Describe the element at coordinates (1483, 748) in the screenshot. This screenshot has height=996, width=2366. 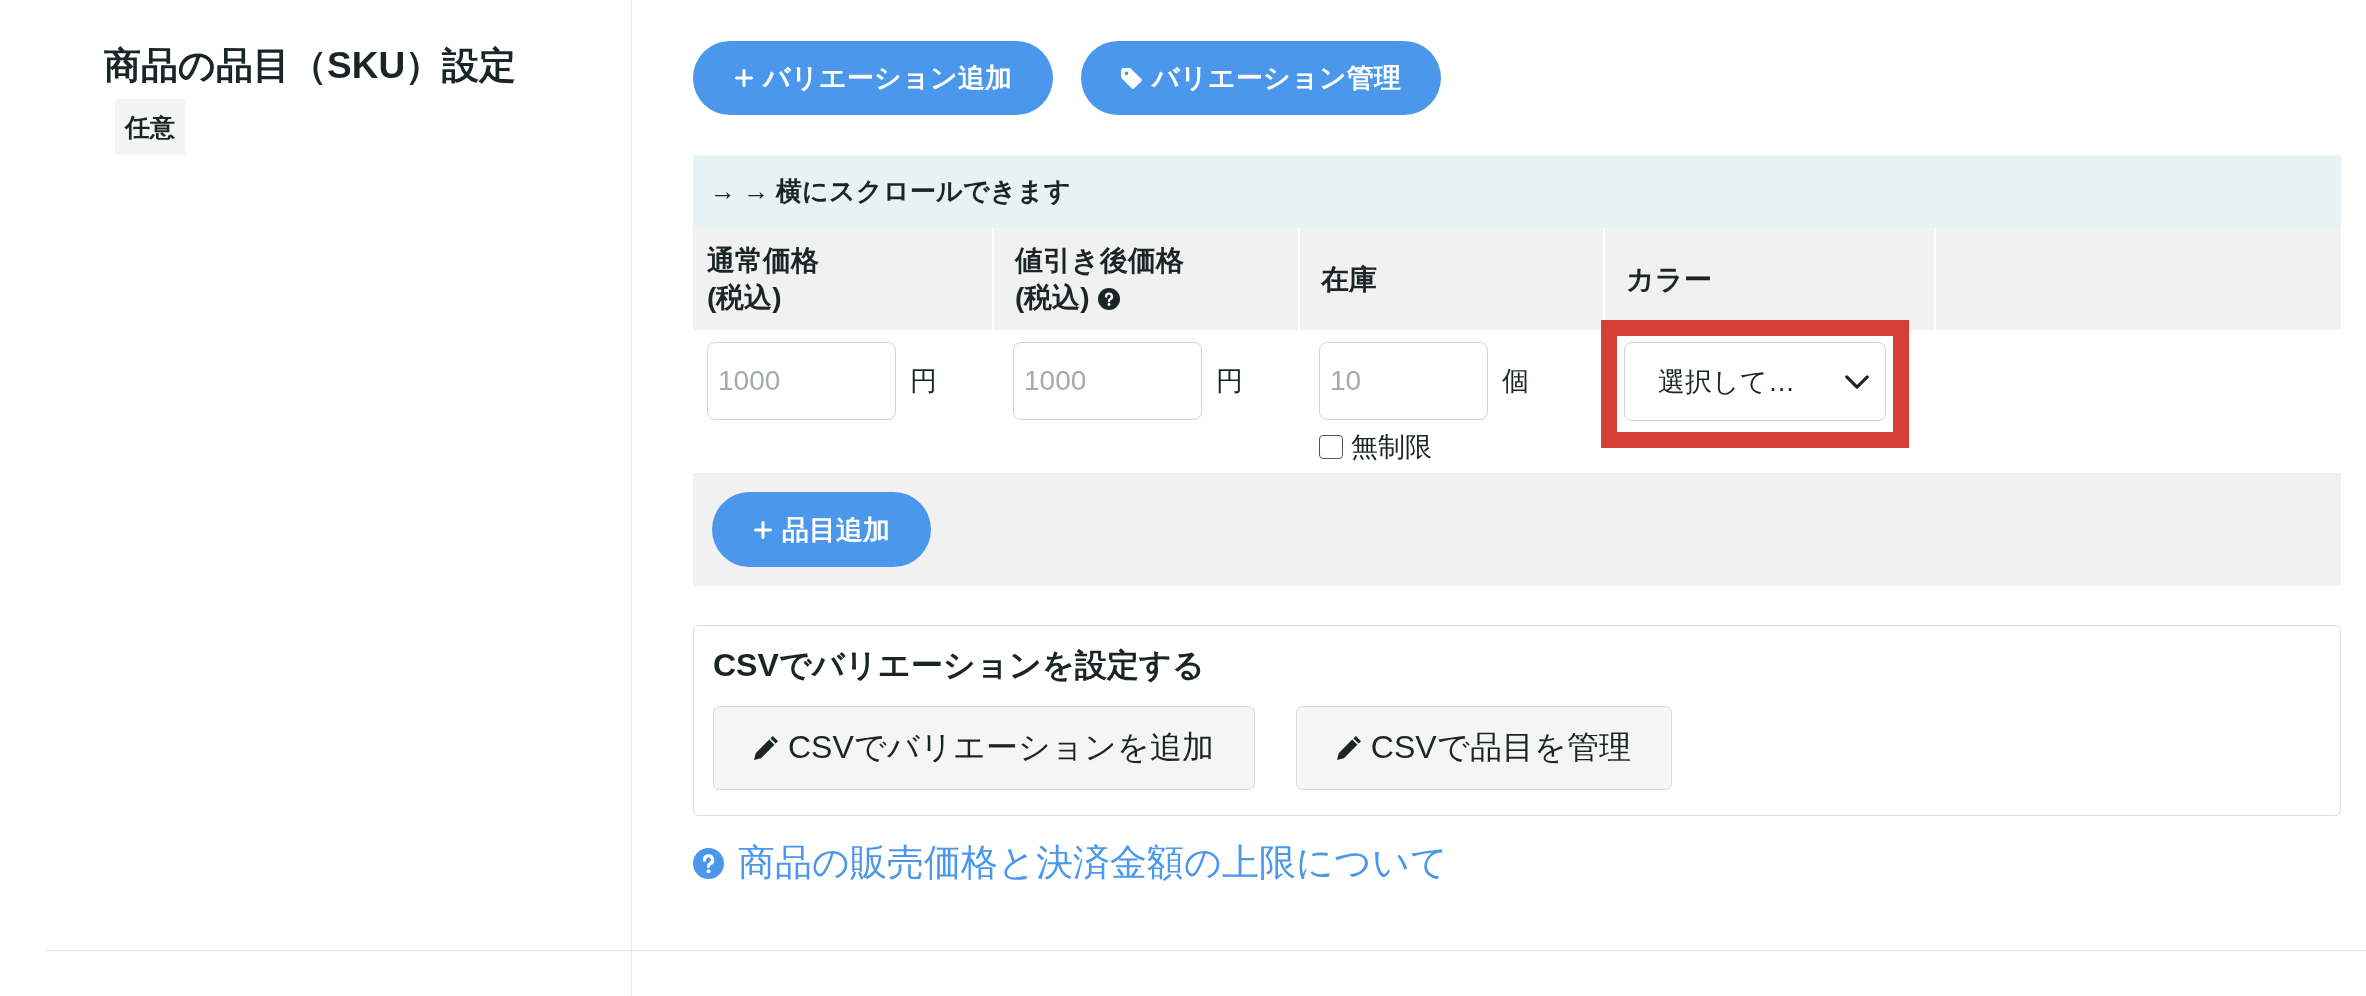
I see `csv-button: CSVで品目を管理` at that location.